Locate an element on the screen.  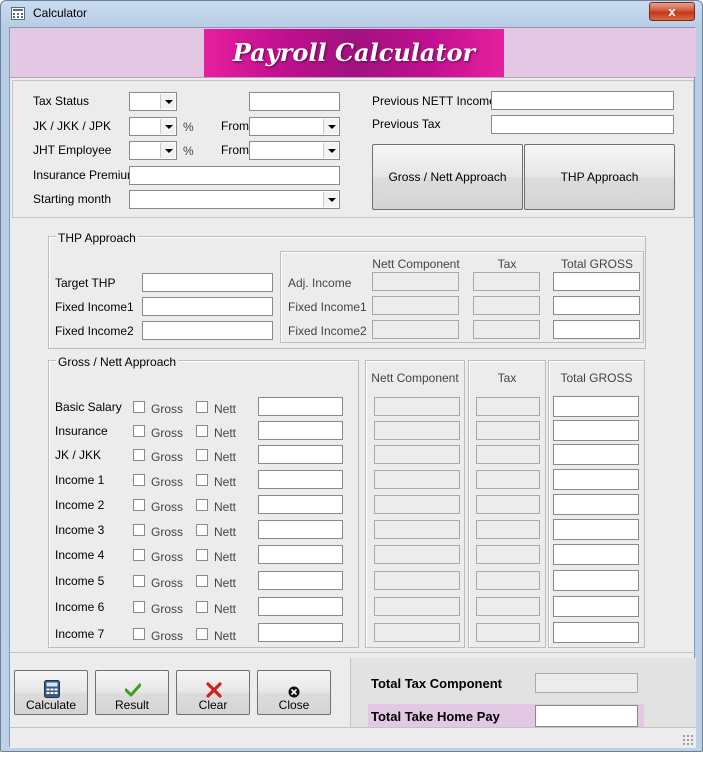
income-6-nett-field is located at coordinates (417, 606).